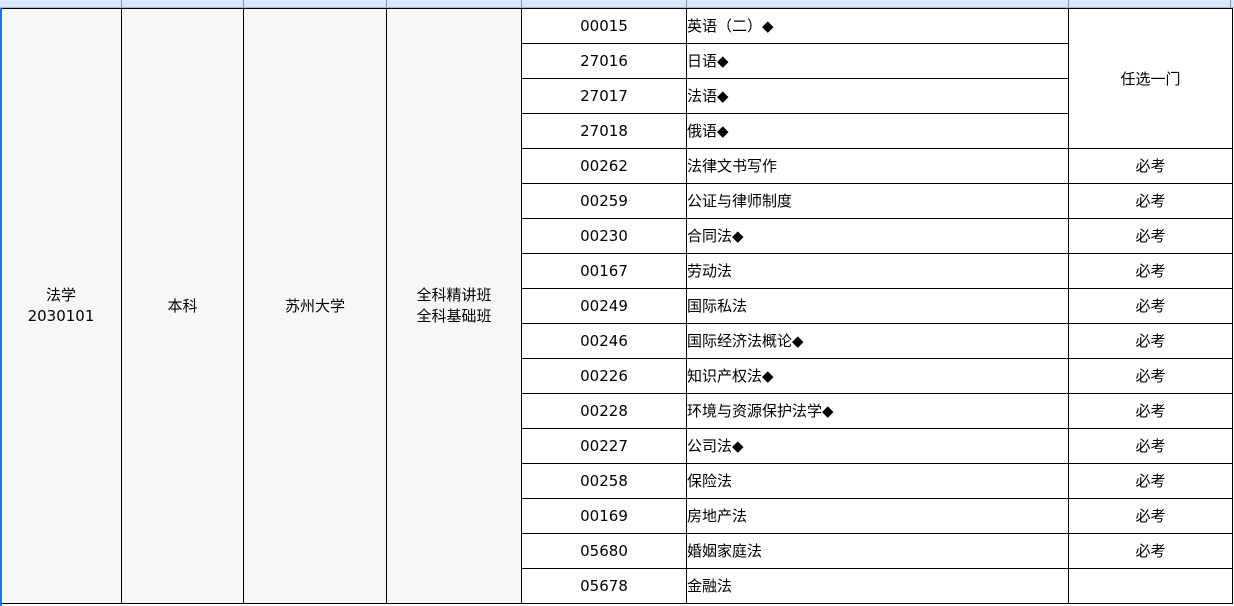 This screenshot has height=606, width=1234. I want to click on course-name-cell: 房地产法, so click(877, 516).